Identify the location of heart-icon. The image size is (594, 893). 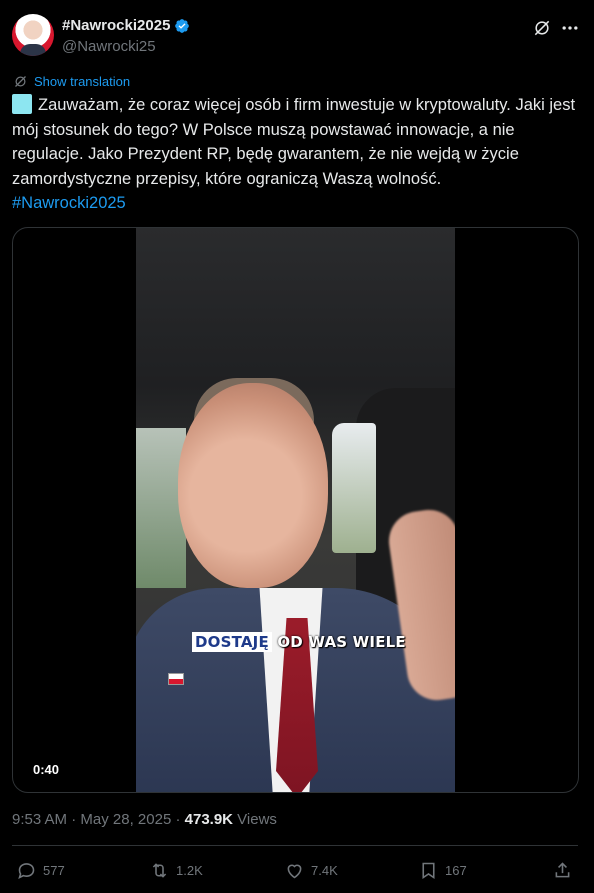
(294, 871).